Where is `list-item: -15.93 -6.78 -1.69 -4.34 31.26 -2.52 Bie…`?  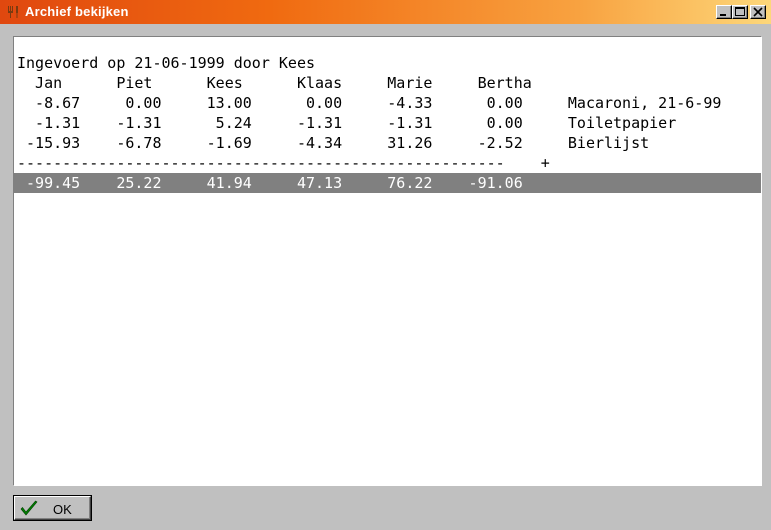
list-item: -15.93 -6.78 -1.69 -4.34 31.26 -2.52 Bie… is located at coordinates (333, 143).